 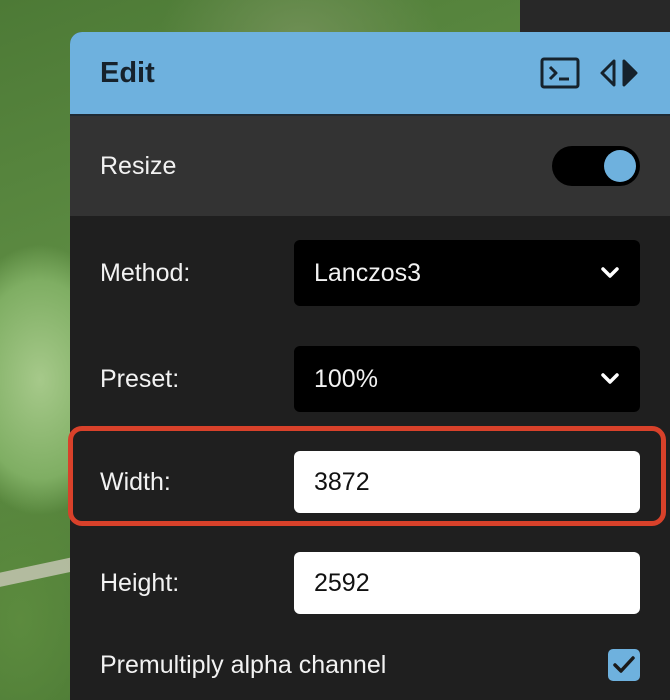 I want to click on panel-header: Edit, so click(x=370, y=74).